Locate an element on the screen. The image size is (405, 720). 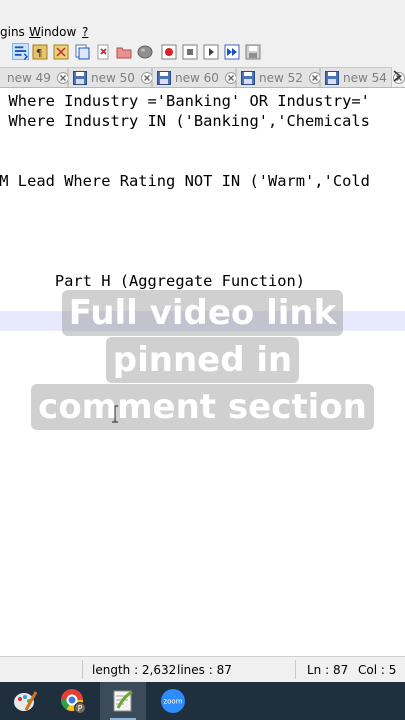
menu-window-rest: indow is located at coordinates (58, 32).